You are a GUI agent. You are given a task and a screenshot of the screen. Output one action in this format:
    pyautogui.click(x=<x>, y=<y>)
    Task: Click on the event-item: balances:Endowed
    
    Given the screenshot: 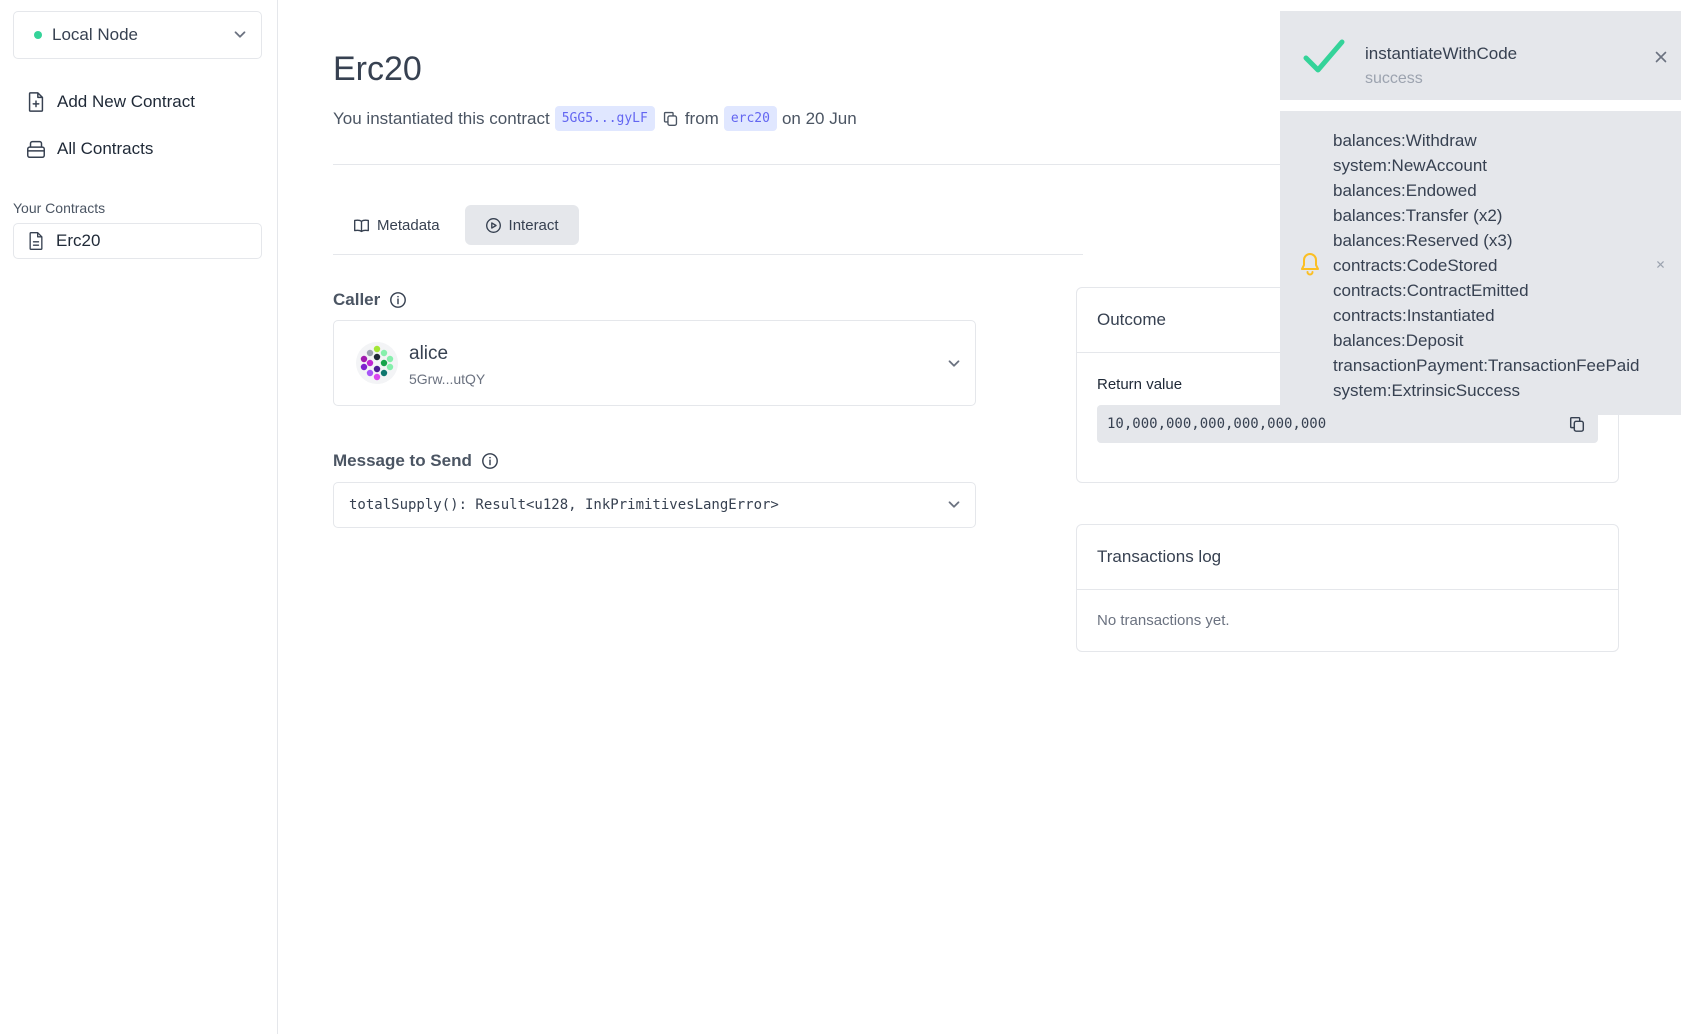 What is the action you would take?
    pyautogui.click(x=1405, y=190)
    